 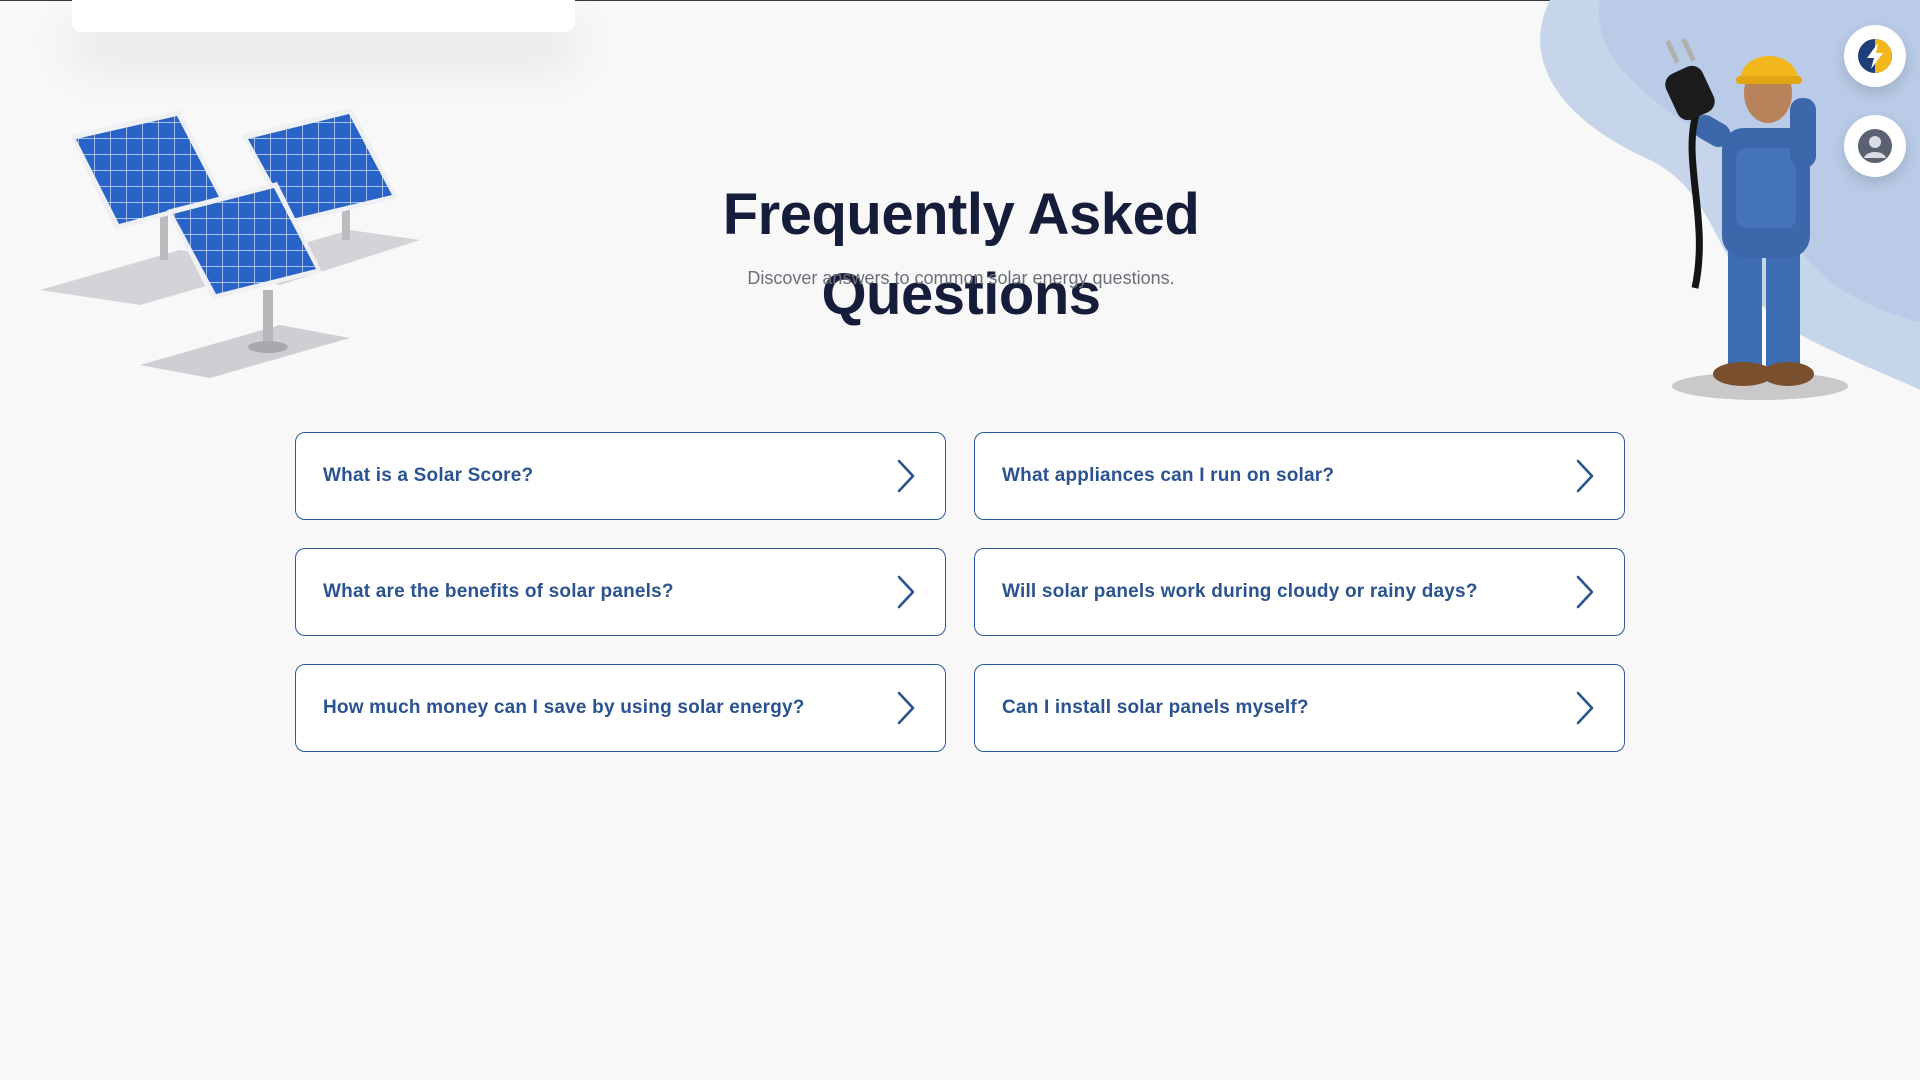 What do you see at coordinates (230, 243) in the screenshot?
I see `solar-panels-illustration` at bounding box center [230, 243].